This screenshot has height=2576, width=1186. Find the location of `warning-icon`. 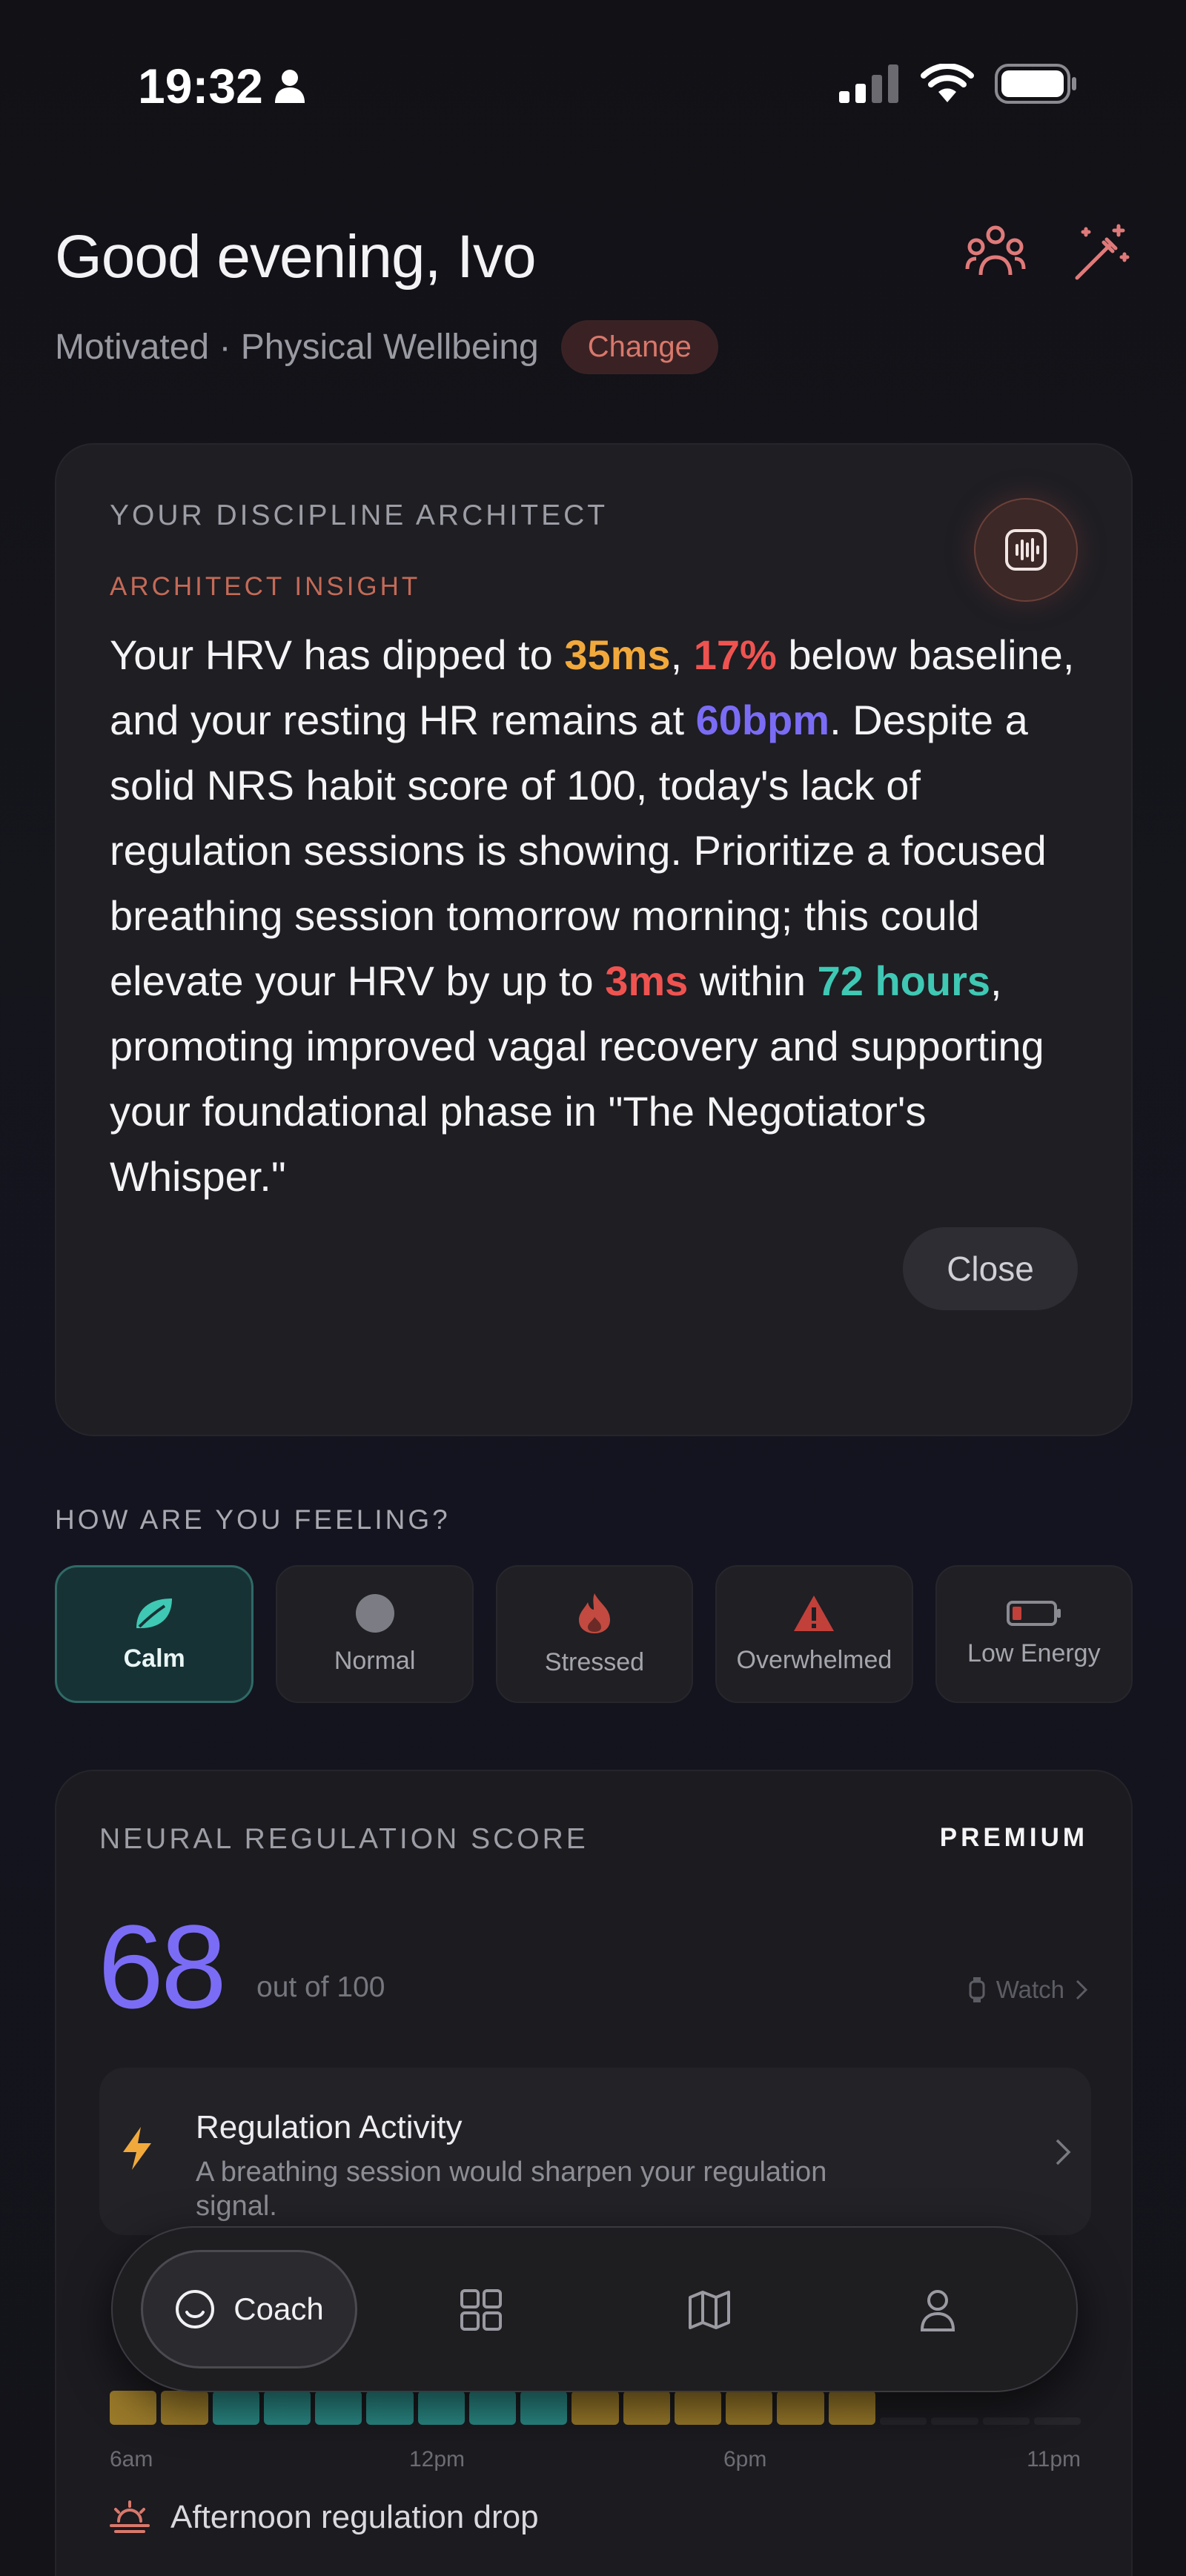

warning-icon is located at coordinates (814, 1613).